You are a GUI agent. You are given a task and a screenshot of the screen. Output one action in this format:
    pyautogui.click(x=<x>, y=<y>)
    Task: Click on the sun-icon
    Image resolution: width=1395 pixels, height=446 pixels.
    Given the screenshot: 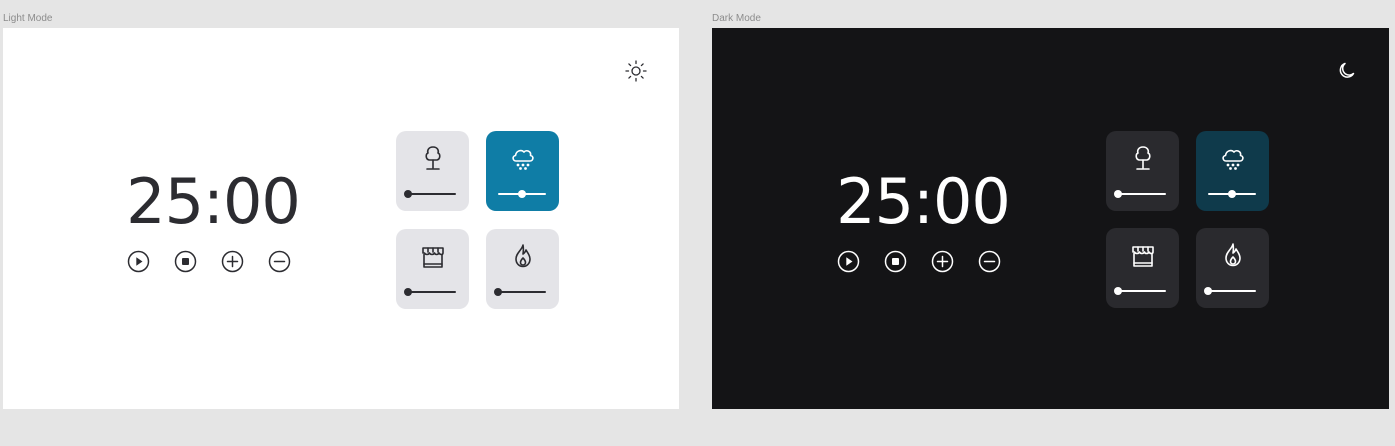 What is the action you would take?
    pyautogui.click(x=636, y=71)
    